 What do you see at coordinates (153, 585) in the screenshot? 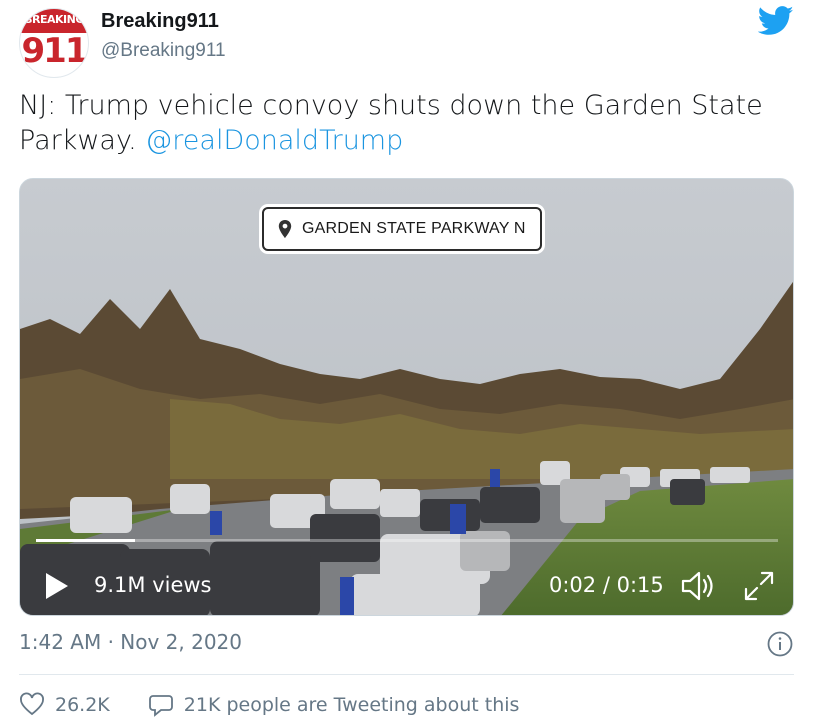
I see `view-count: 9.1M views` at bounding box center [153, 585].